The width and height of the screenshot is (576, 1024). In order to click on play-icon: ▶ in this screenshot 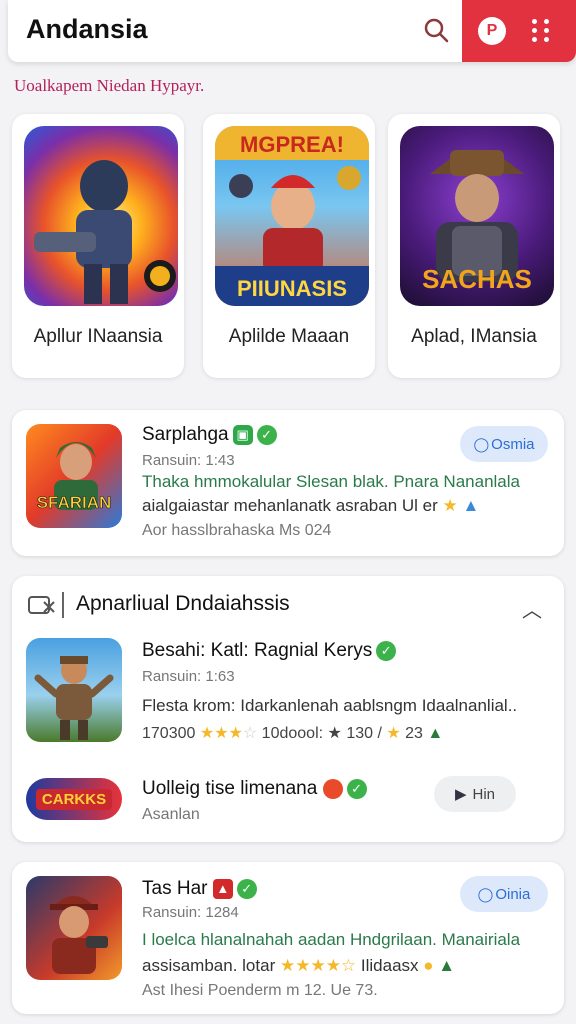, I will do `click(460, 794)`.